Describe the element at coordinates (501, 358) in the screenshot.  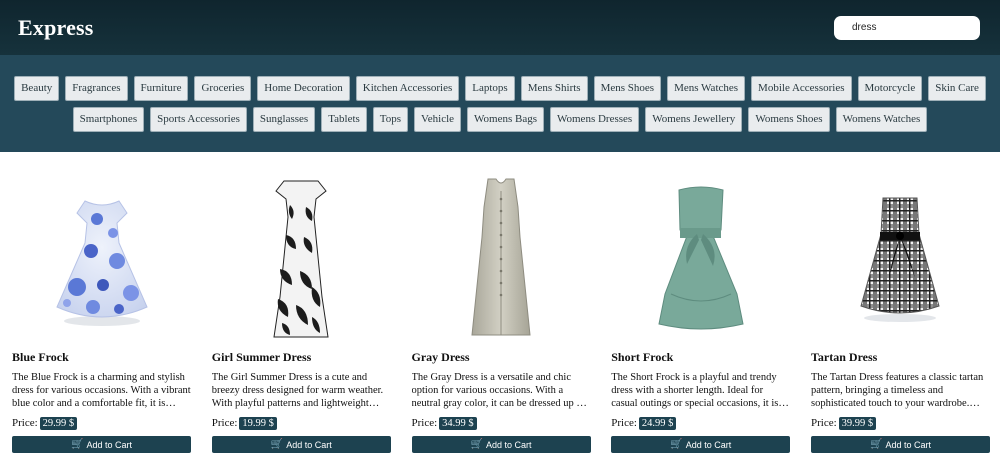
I see `product-name: Gray Dress` at that location.